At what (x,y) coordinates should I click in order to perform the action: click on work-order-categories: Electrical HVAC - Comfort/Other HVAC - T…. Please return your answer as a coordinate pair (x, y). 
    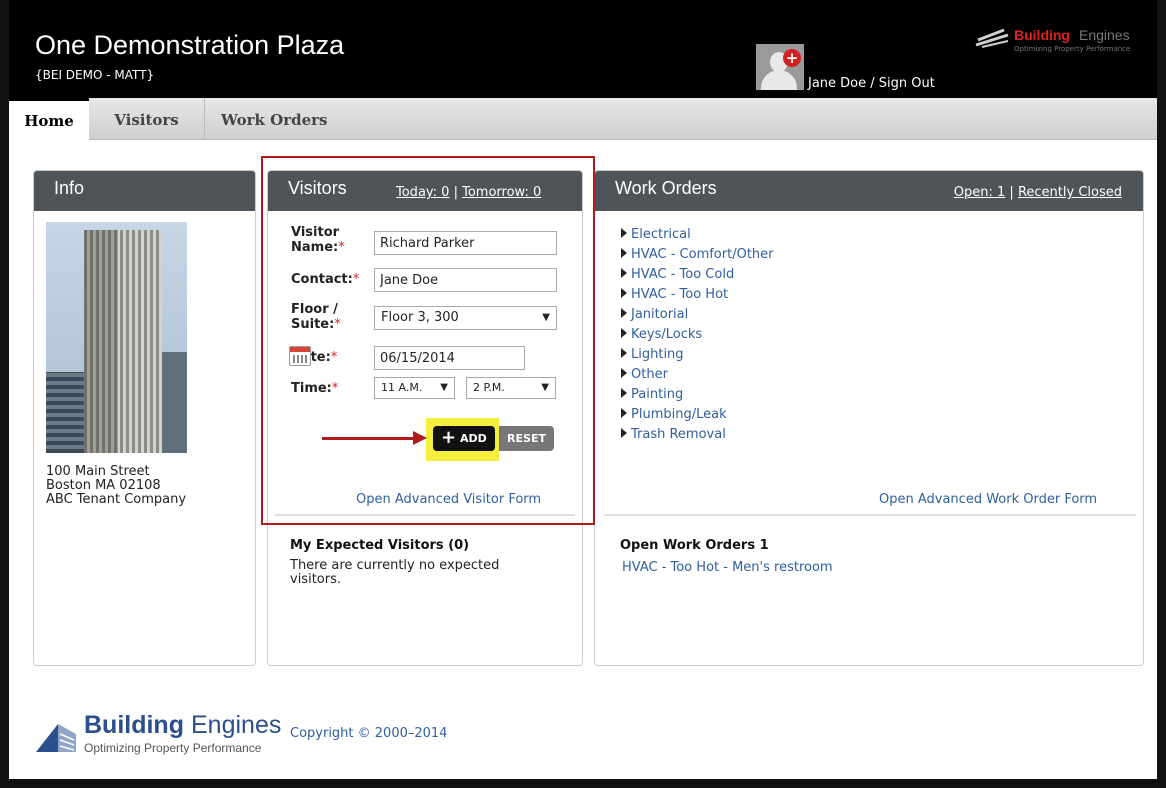
    Looking at the image, I should click on (697, 335).